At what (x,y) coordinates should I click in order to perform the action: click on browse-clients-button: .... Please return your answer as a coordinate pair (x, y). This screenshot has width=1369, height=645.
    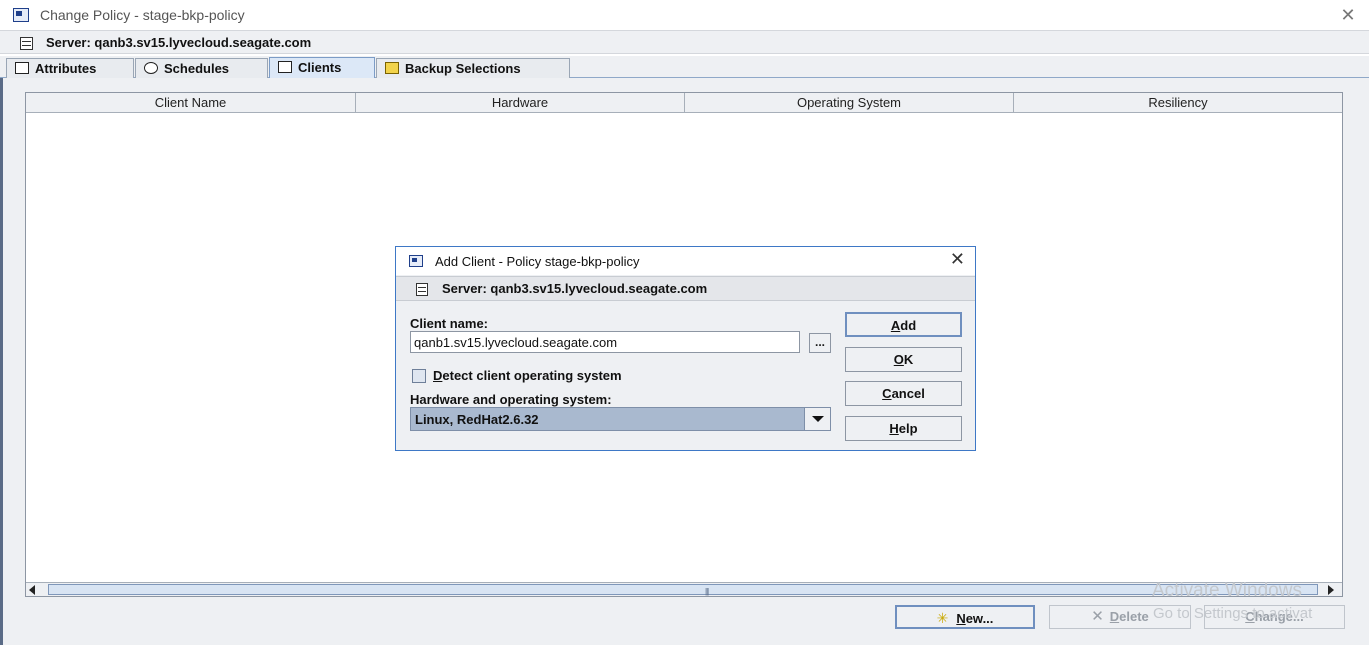
    Looking at the image, I should click on (820, 343).